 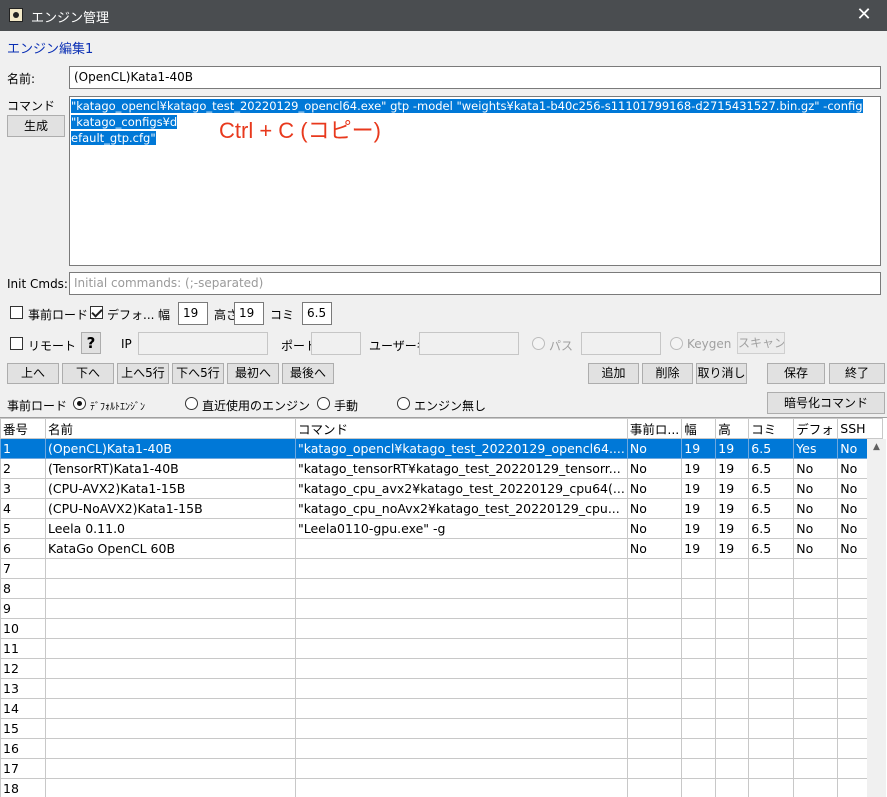 What do you see at coordinates (732, 428) in the screenshot?
I see `header-height: 高` at bounding box center [732, 428].